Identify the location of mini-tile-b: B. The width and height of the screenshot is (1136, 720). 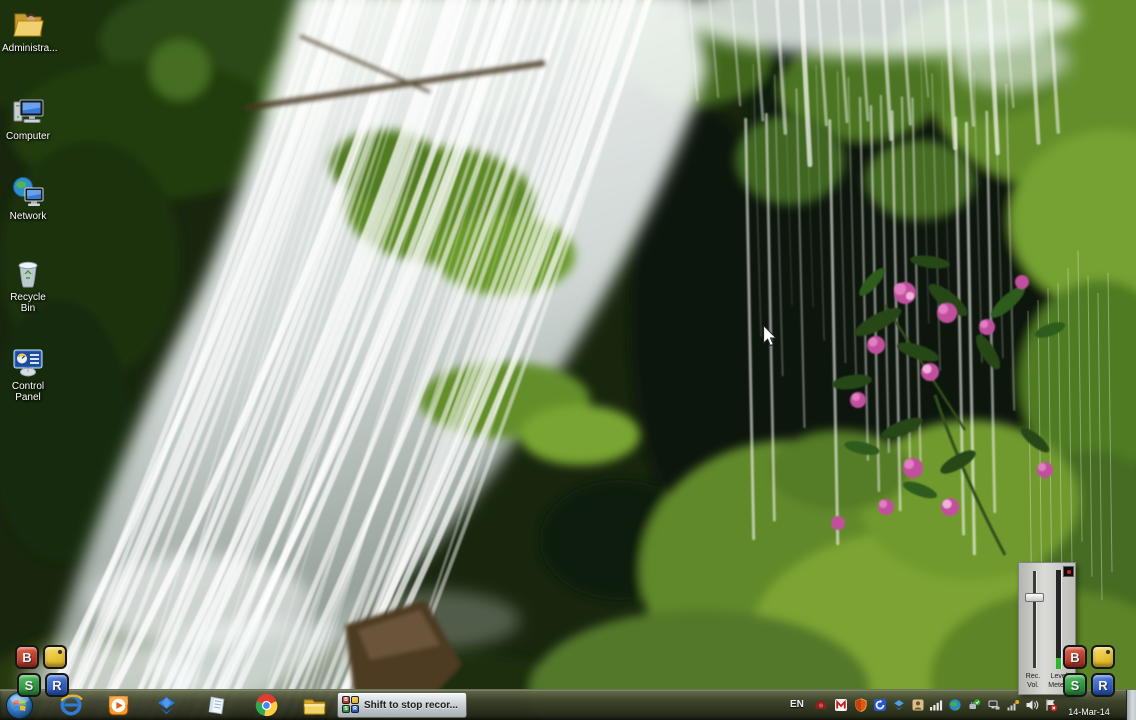
(346, 700).